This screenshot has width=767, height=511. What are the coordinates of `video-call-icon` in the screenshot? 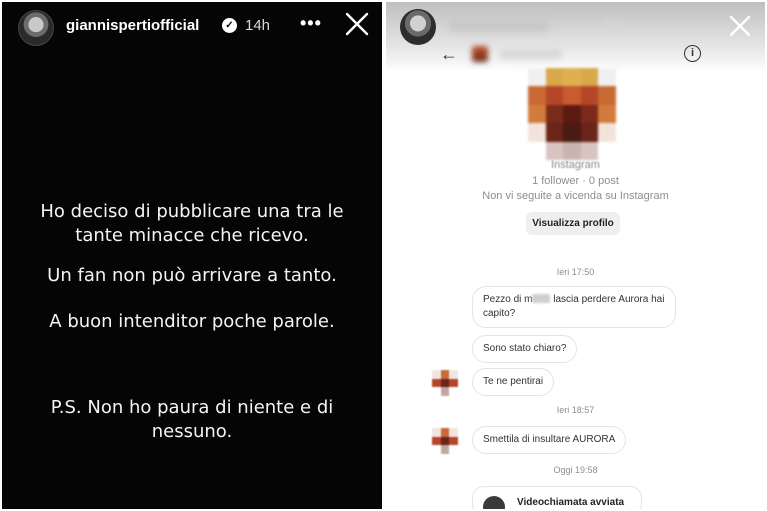 It's located at (494, 502).